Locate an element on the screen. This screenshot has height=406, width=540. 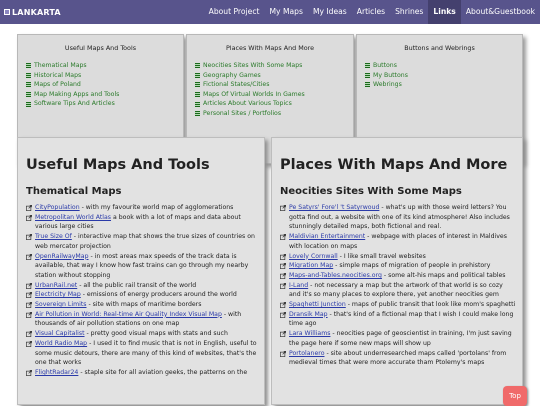
panel-link-label: Articles About Various Topics is located at coordinates (247, 104).